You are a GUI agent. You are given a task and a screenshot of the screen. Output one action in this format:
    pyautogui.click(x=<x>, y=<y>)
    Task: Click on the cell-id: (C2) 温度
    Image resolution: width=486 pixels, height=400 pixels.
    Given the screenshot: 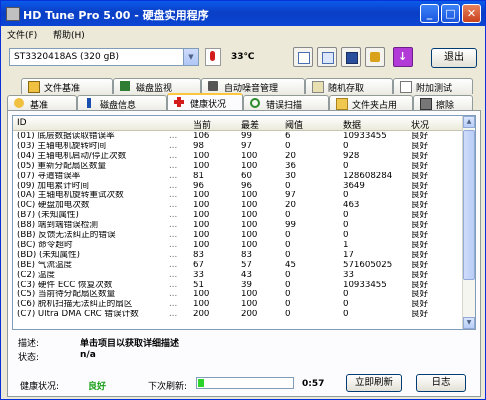 What is the action you would take?
    pyautogui.click(x=36, y=275)
    